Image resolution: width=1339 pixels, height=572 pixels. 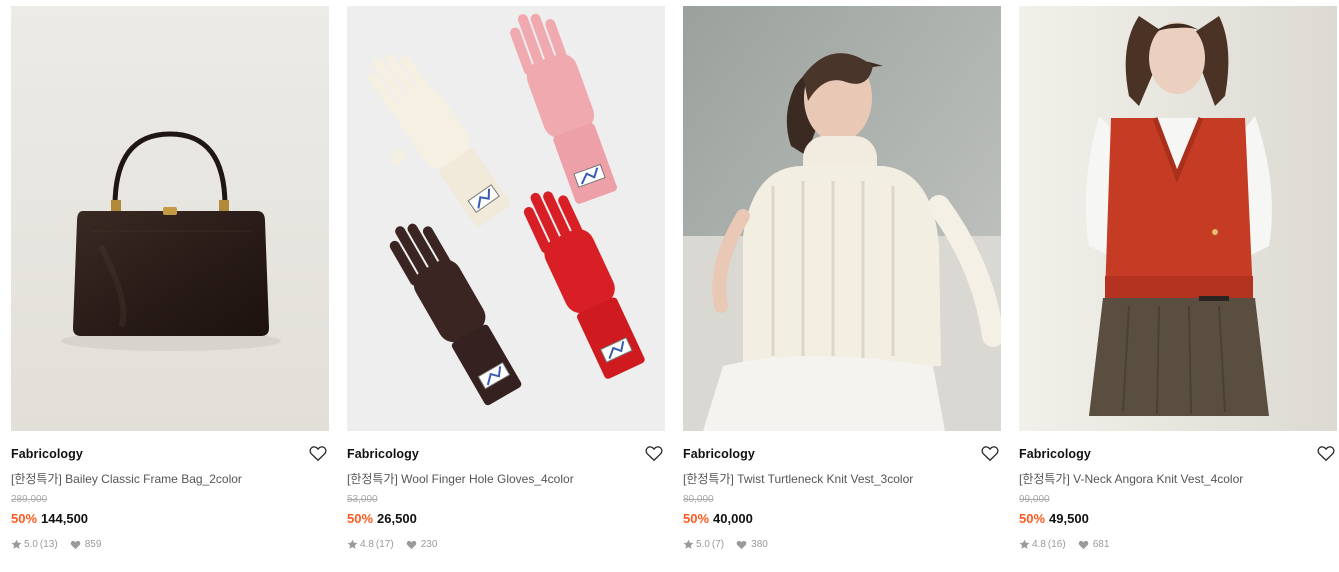 I want to click on like-count: 681, so click(x=1101, y=544).